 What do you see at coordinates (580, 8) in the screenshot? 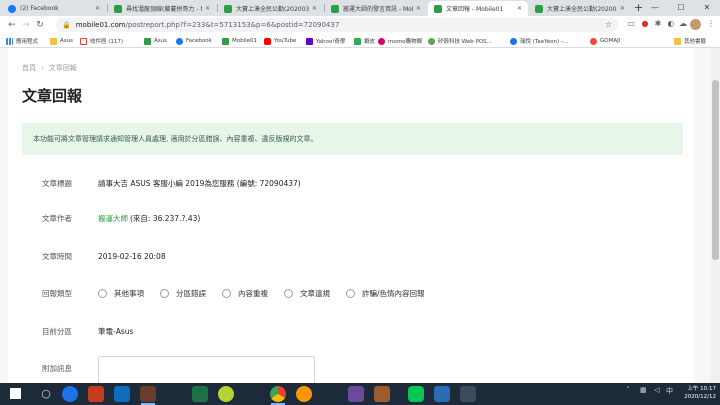
I see `tab-mobile01-4: 大寶上湊全民公勤(202003 pi ✕` at bounding box center [580, 8].